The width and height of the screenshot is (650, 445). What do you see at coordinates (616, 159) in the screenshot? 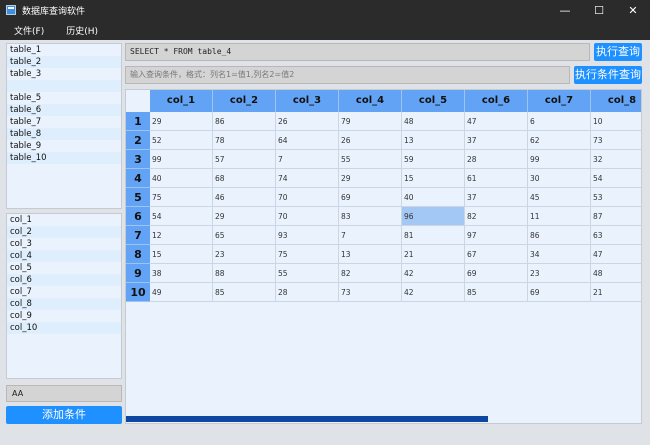
I see `table-cell: 32` at bounding box center [616, 159].